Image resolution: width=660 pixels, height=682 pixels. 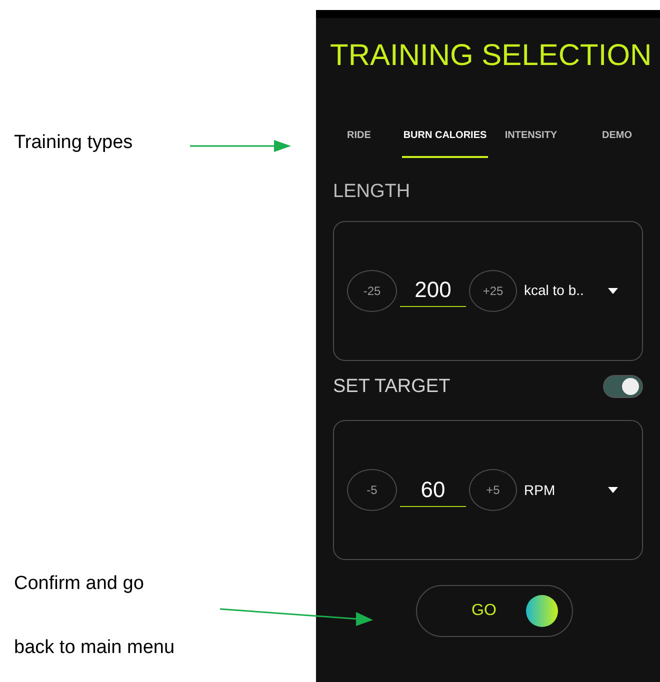 What do you see at coordinates (73, 143) in the screenshot?
I see `annotation-text: Training types` at bounding box center [73, 143].